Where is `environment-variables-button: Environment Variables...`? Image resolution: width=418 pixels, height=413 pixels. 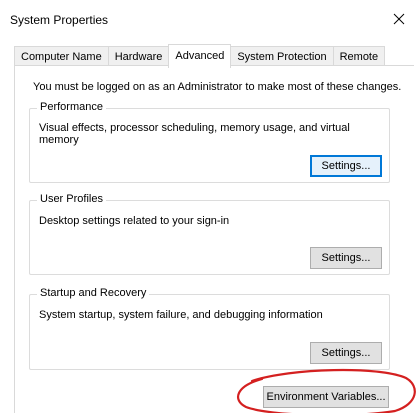 environment-variables-button: Environment Variables... is located at coordinates (326, 397).